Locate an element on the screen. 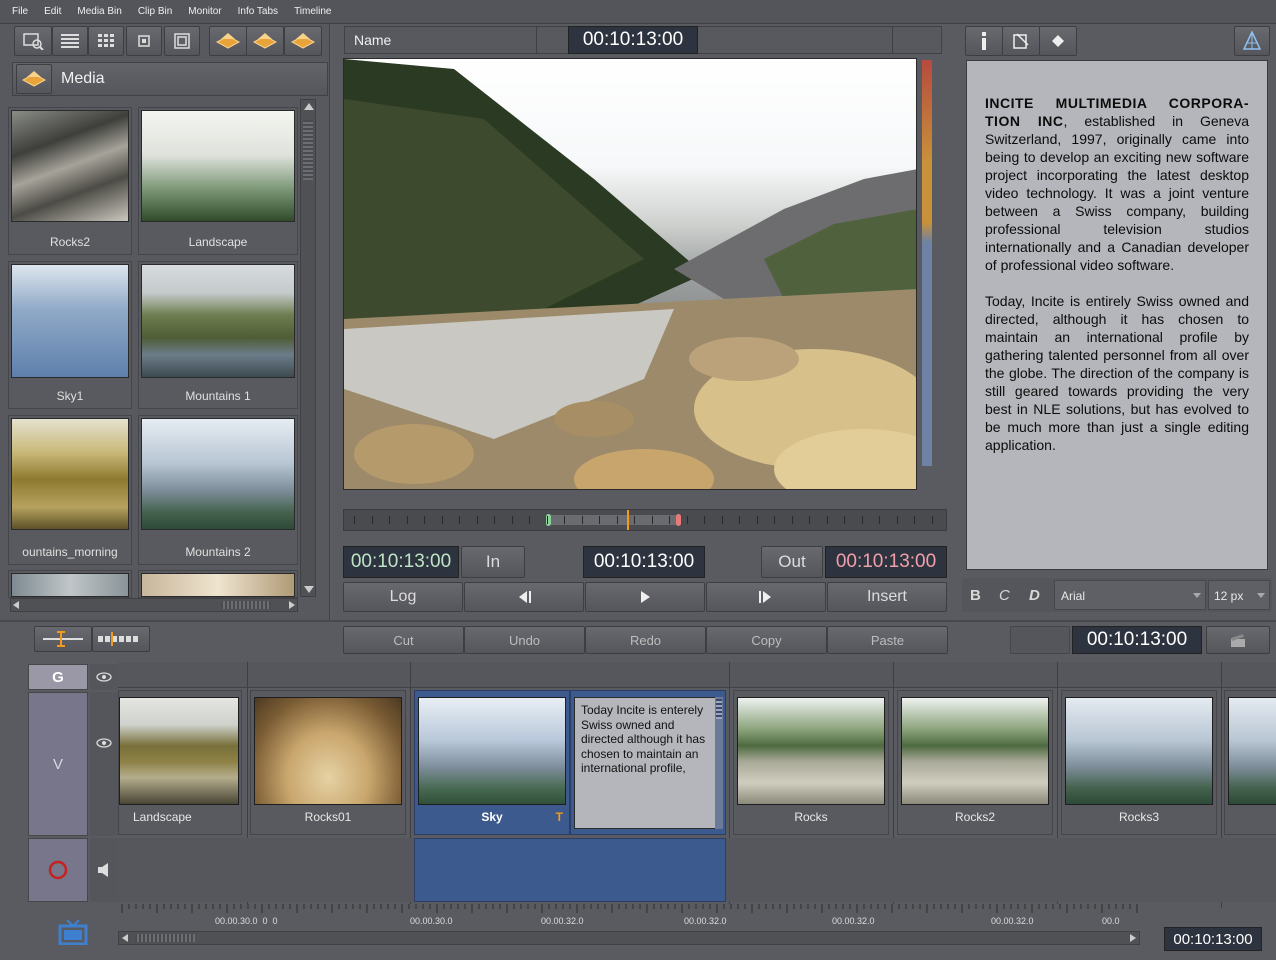 The height and width of the screenshot is (960, 1276). video-track-header: V is located at coordinates (58, 764).